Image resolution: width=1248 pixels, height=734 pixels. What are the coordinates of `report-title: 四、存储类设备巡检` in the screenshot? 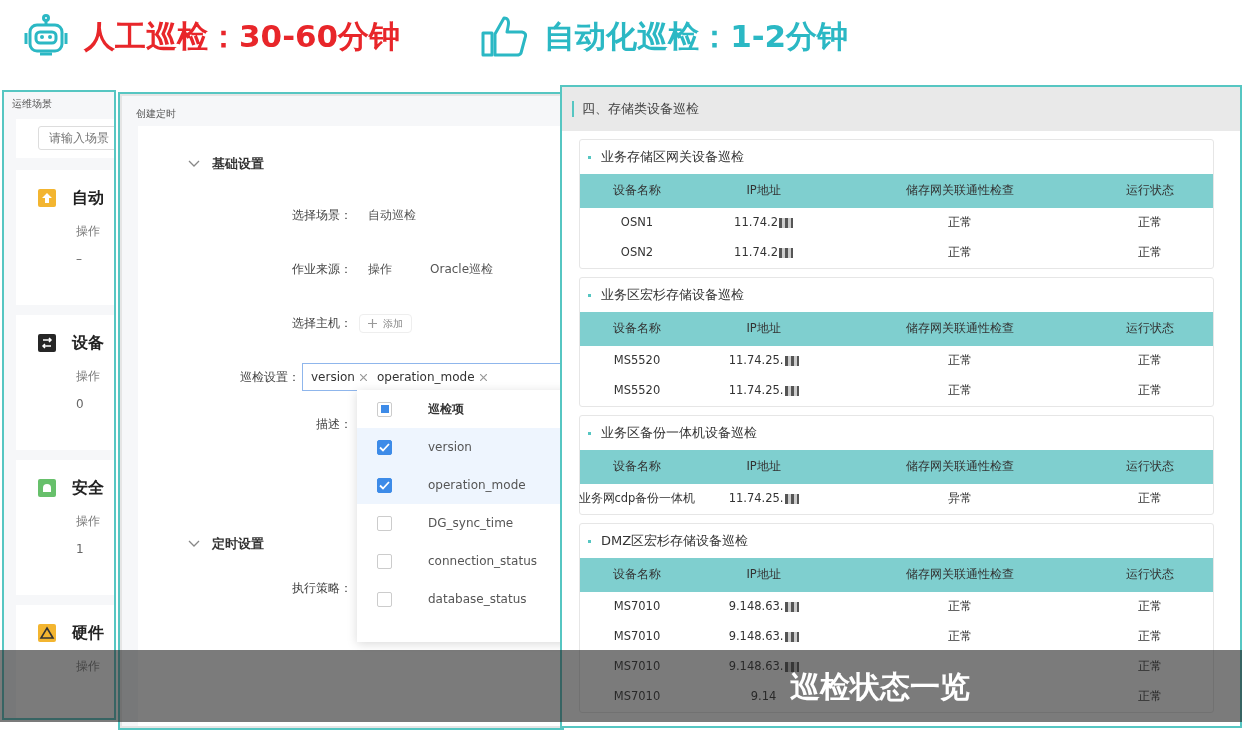 It's located at (640, 109).